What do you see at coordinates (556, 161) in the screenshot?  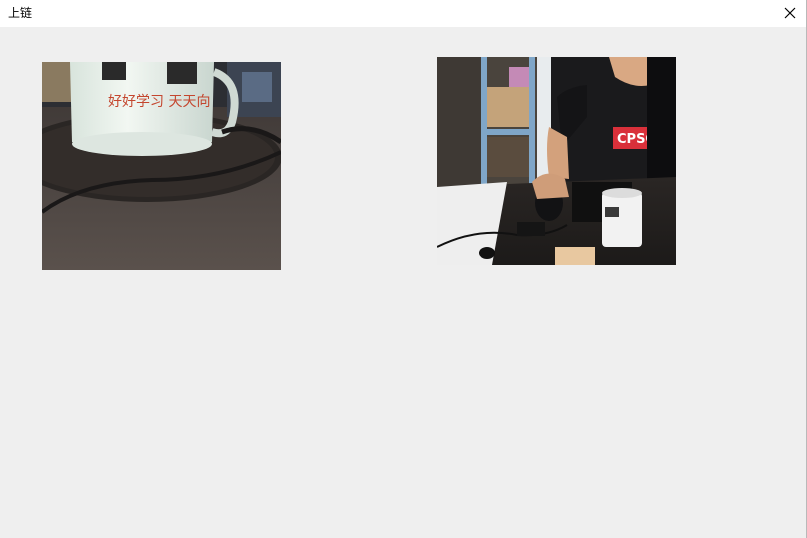 I see `video-view-remote: CPSOL` at bounding box center [556, 161].